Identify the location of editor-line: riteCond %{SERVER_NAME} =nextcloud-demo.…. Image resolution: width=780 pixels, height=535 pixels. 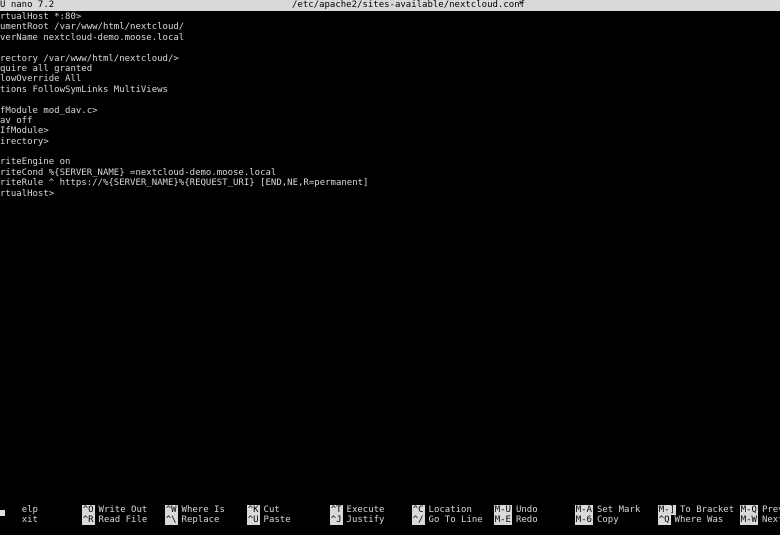
(390, 173).